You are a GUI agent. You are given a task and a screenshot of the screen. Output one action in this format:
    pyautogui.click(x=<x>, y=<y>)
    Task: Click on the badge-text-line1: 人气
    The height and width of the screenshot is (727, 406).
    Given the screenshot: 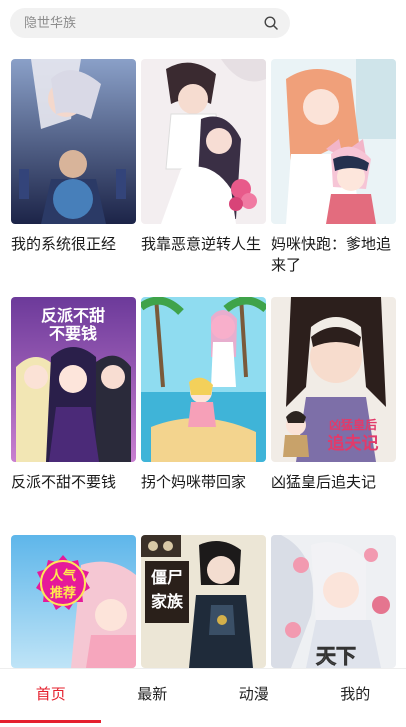 What is the action you would take?
    pyautogui.click(x=63, y=576)
    